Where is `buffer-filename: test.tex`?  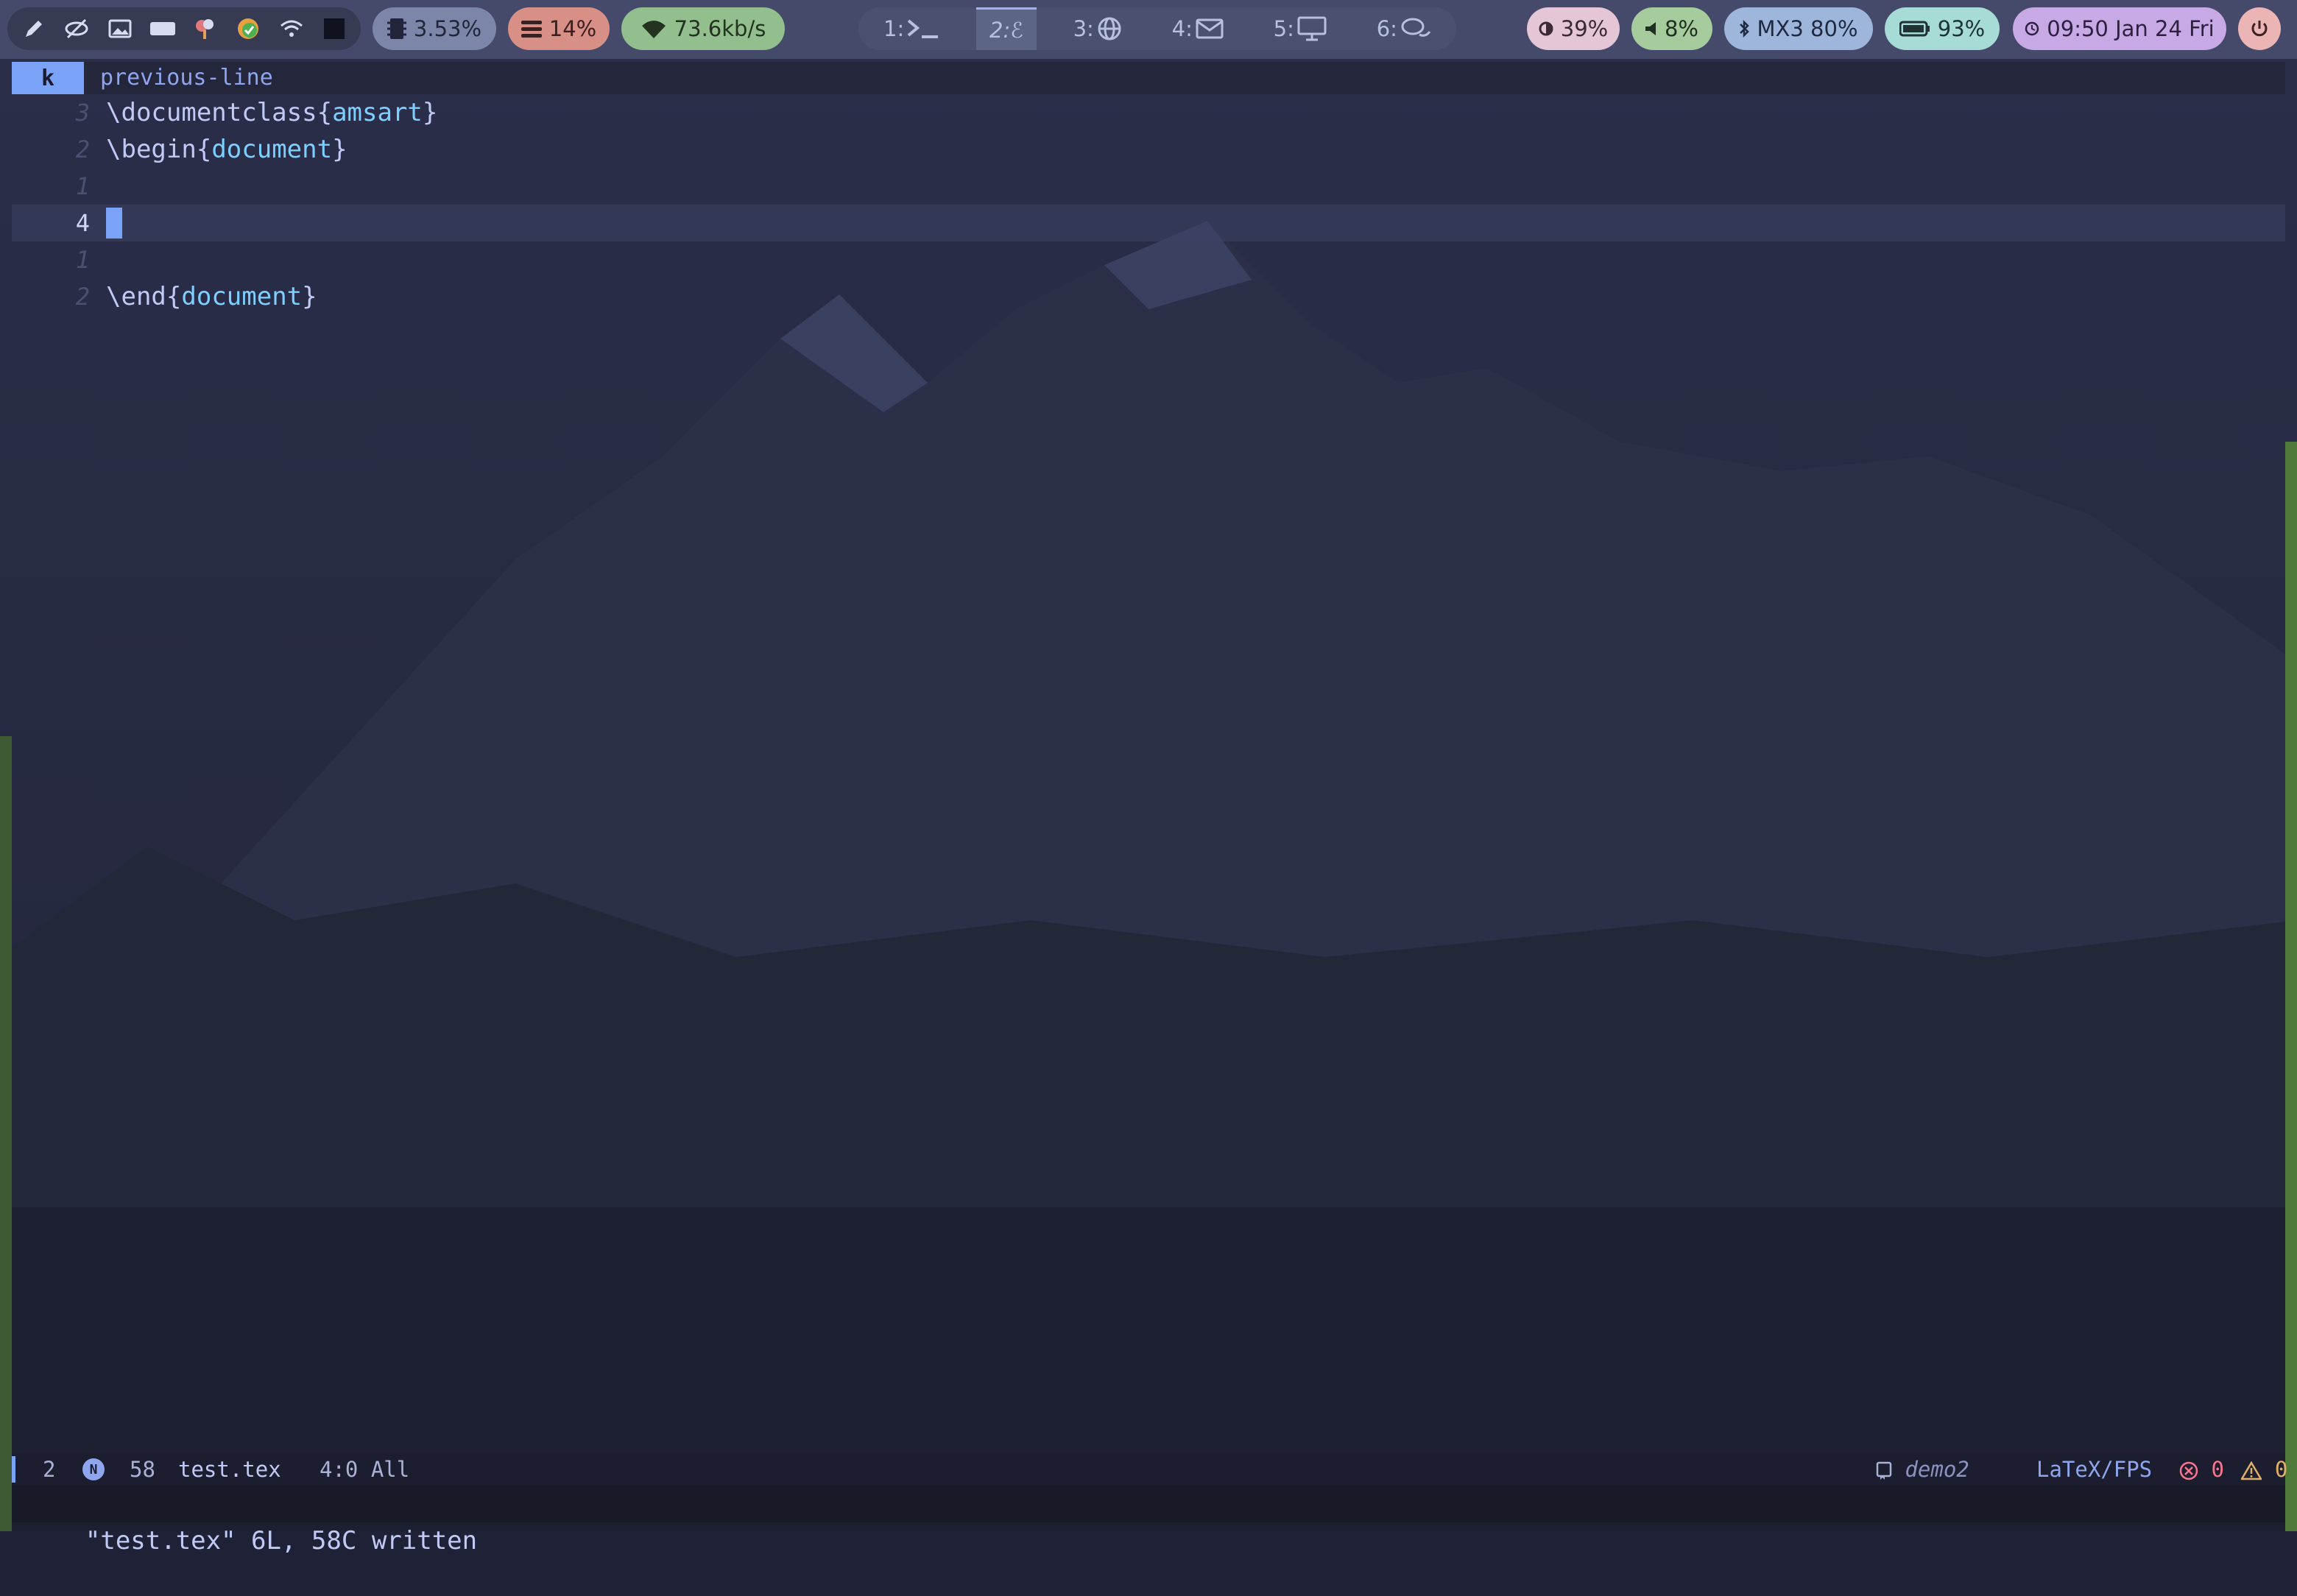 buffer-filename: test.tex is located at coordinates (230, 1470).